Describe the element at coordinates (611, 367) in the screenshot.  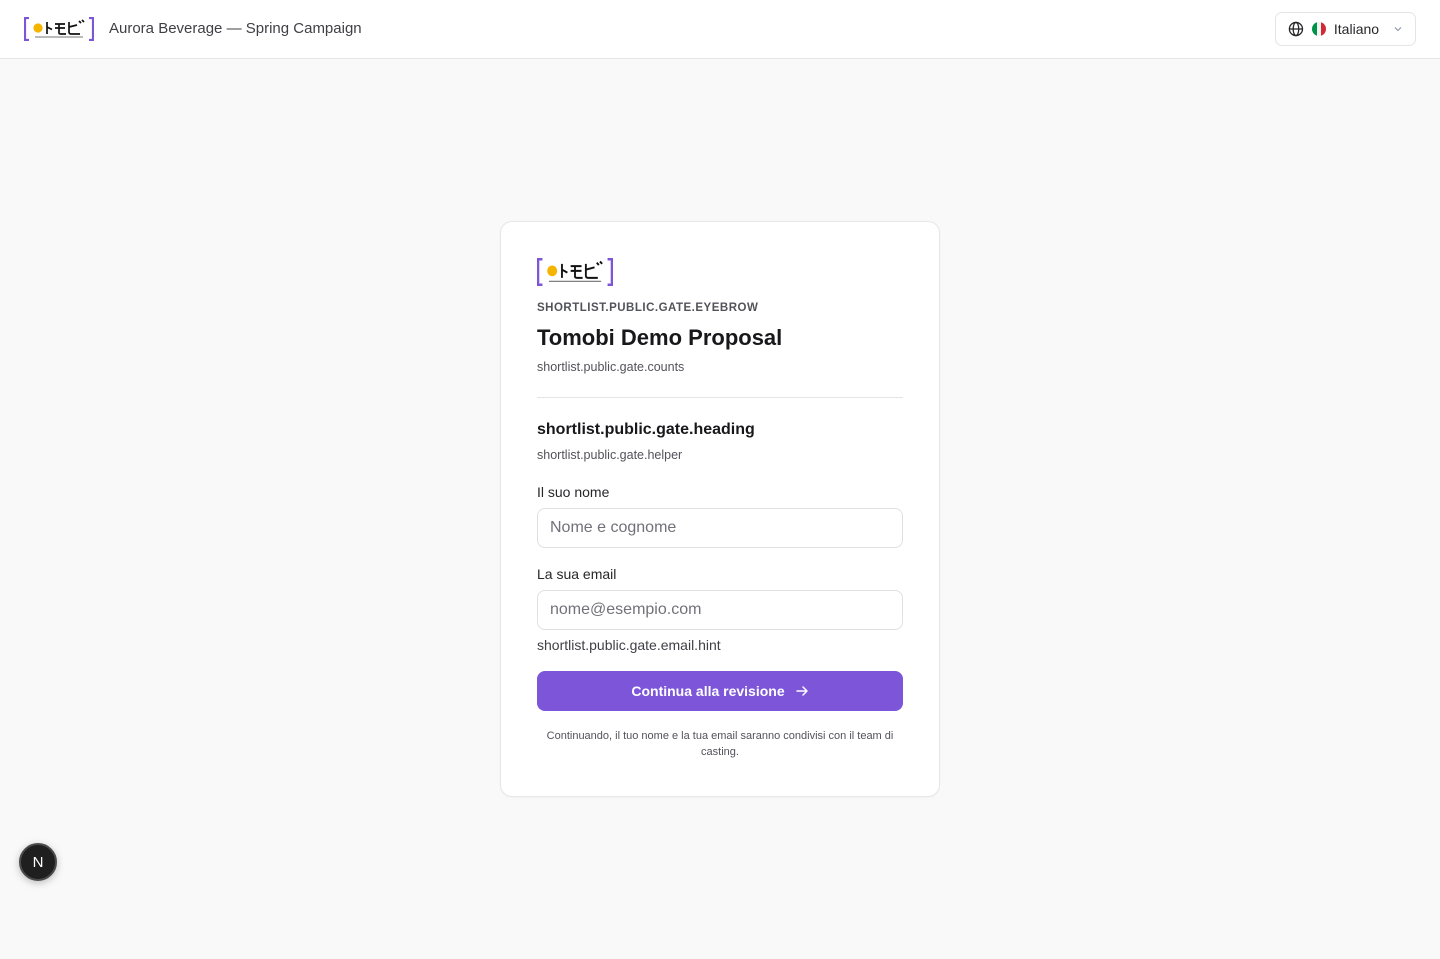
I see `proposal-counts: shortlist.public.gate.counts` at that location.